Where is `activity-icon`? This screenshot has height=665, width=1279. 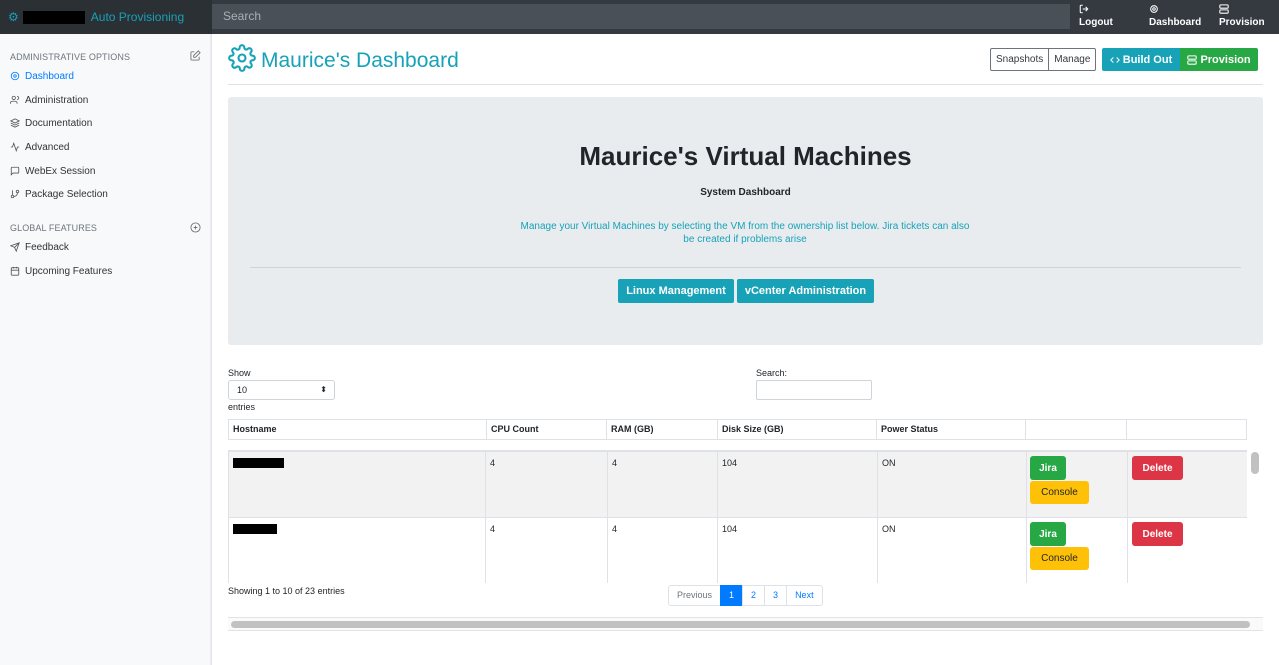
activity-icon is located at coordinates (15, 147).